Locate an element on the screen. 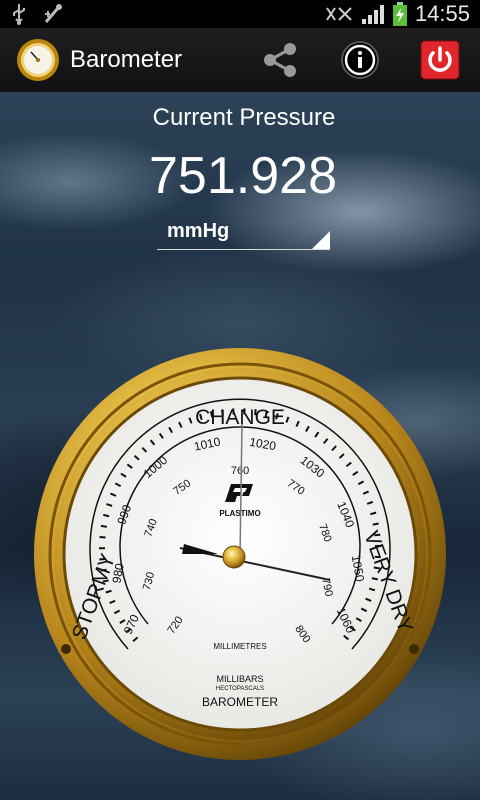 The image size is (480, 800). dropdown-caret-icon is located at coordinates (321, 240).